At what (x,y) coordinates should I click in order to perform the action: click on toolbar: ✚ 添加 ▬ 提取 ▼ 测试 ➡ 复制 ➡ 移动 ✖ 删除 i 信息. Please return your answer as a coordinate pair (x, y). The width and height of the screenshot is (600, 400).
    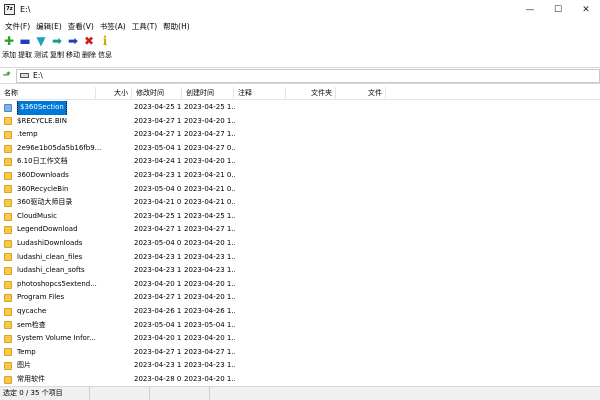
    Looking at the image, I should click on (300, 49).